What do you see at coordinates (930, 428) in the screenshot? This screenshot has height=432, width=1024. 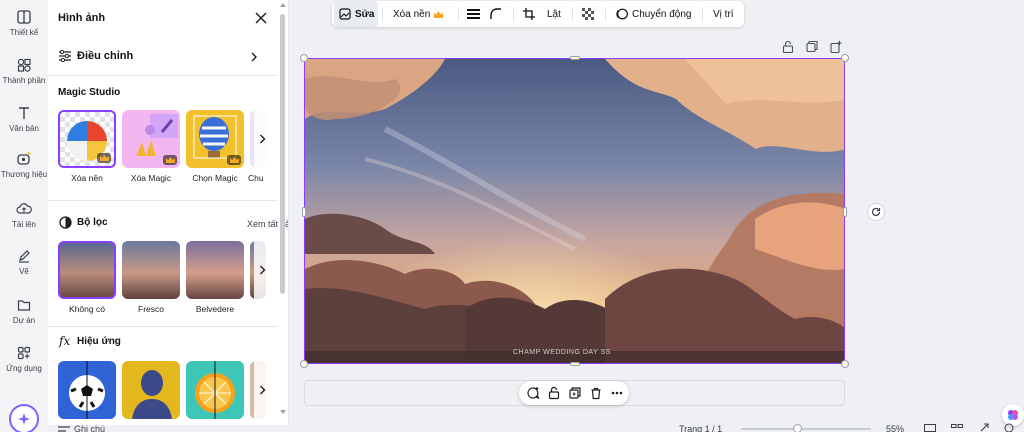 I see `page-view-icon` at bounding box center [930, 428].